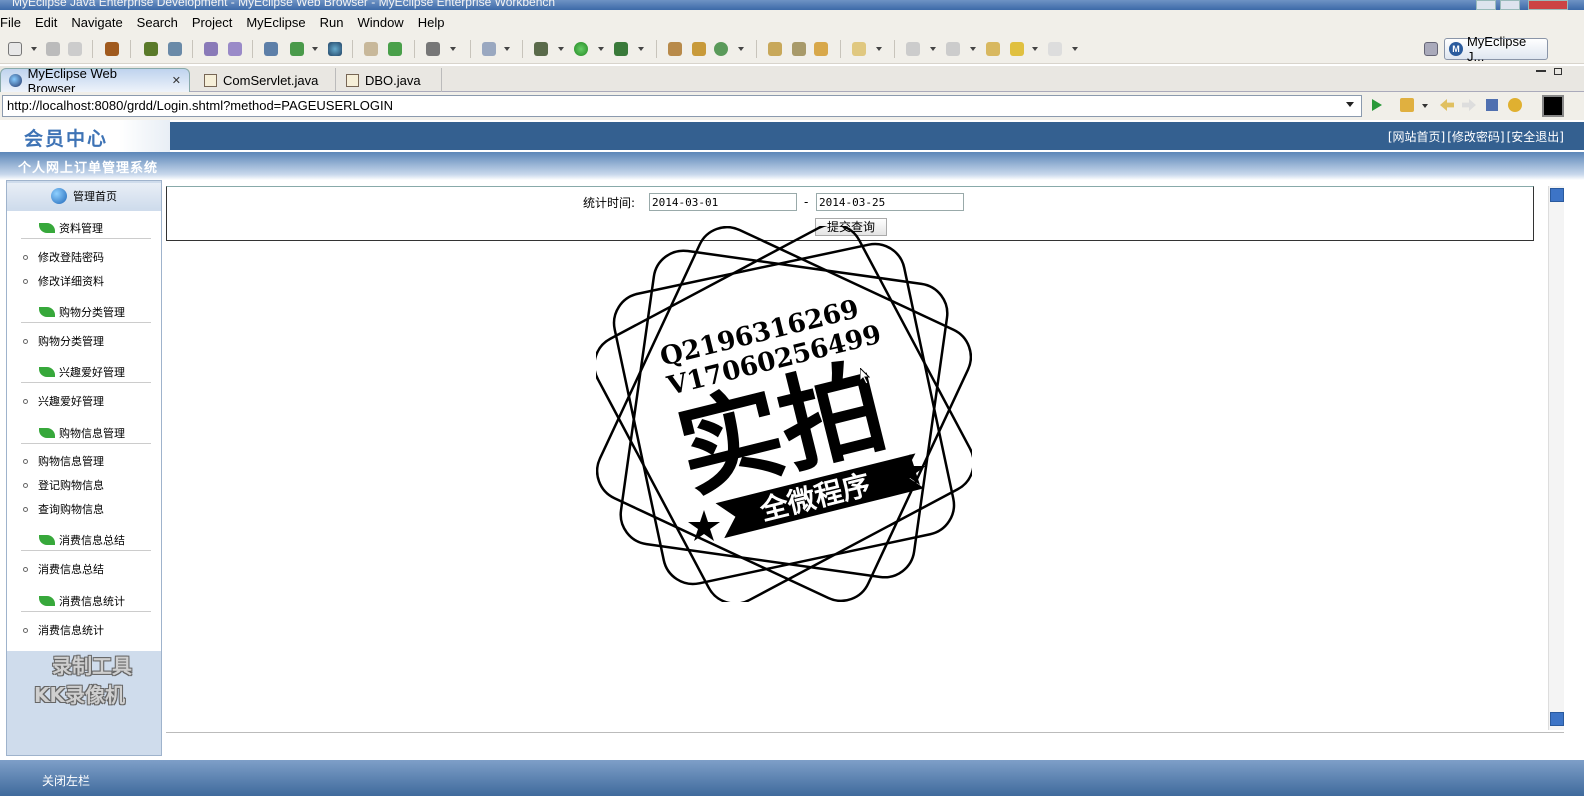 The height and width of the screenshot is (796, 1584). Describe the element at coordinates (88, 281) in the screenshot. I see `sidebar-item: 修改详细资料` at that location.